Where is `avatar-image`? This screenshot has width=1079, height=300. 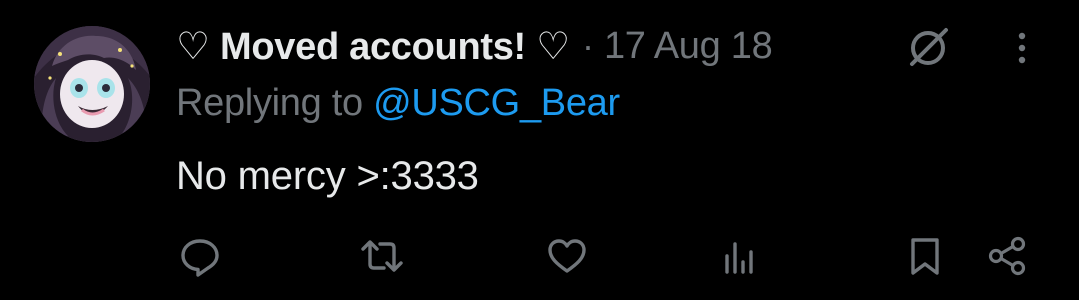 avatar-image is located at coordinates (92, 84).